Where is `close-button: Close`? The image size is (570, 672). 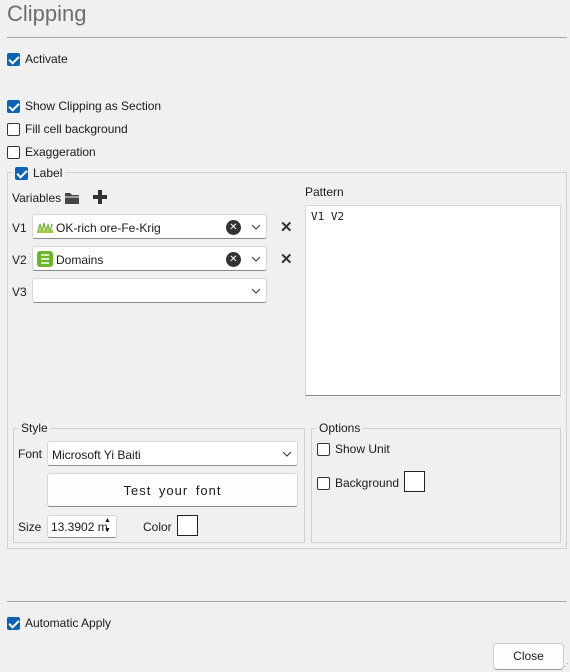 close-button: Close is located at coordinates (528, 656).